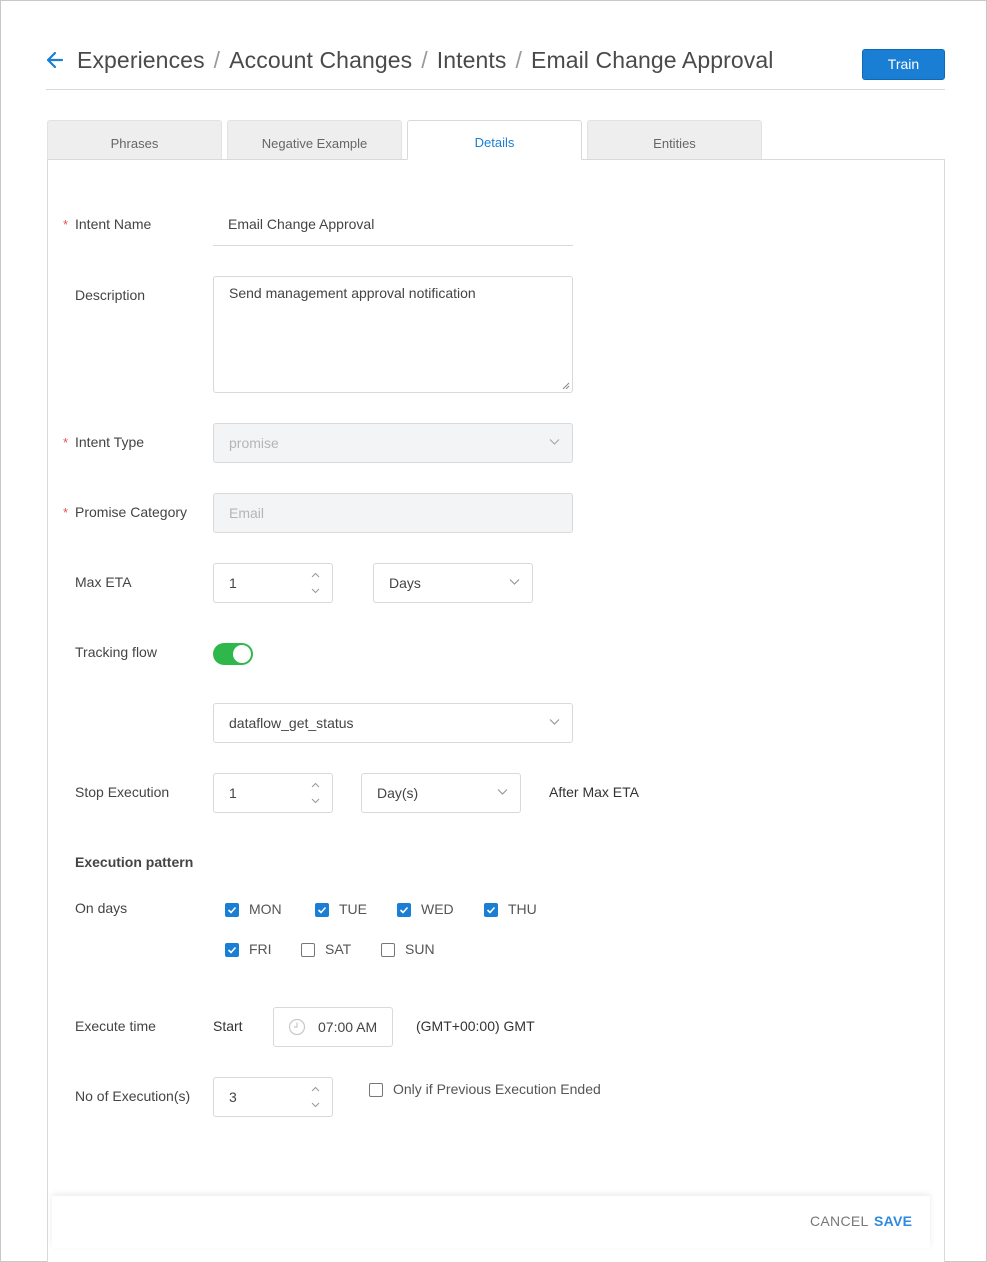 The image size is (987, 1262). What do you see at coordinates (393, 443) in the screenshot?
I see `intent-type-select: promise` at bounding box center [393, 443].